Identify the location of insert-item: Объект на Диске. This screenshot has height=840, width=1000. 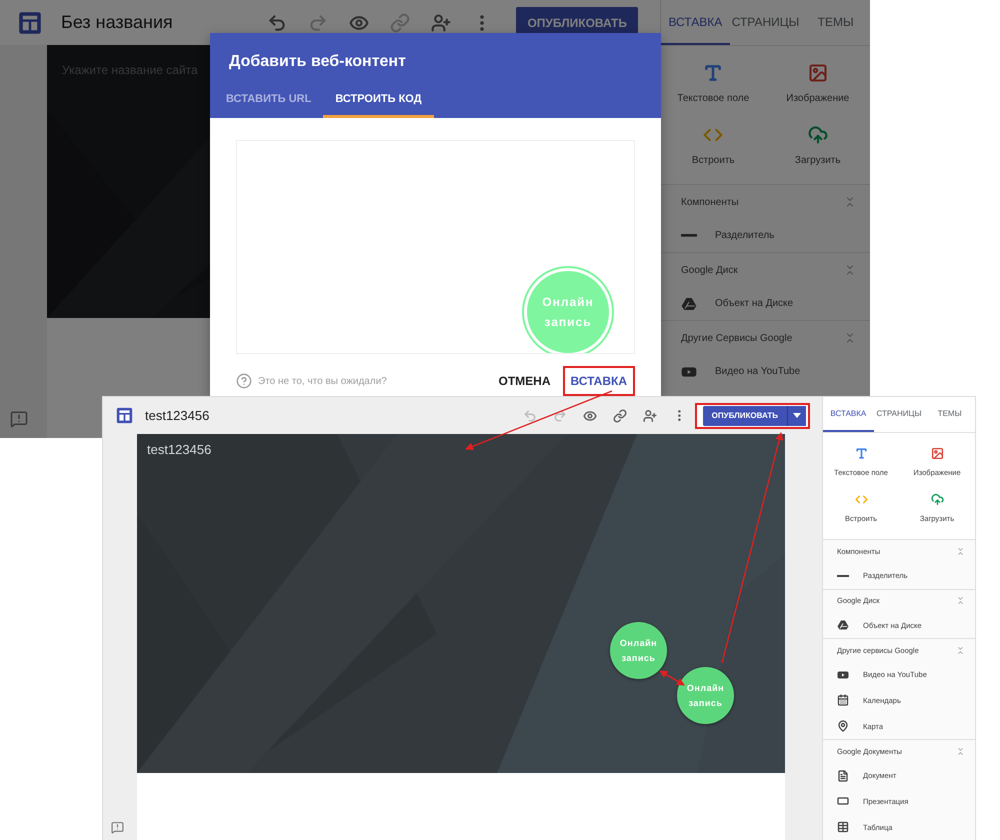
(765, 303).